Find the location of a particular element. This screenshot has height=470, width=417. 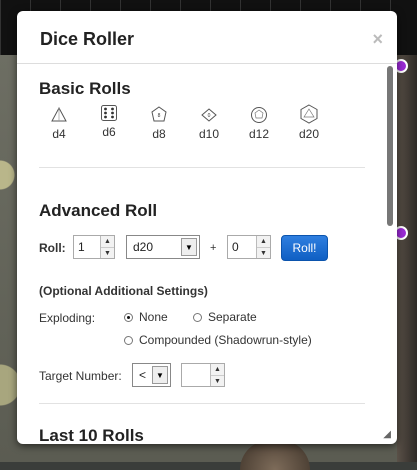

resize-handle-icon: ◢ is located at coordinates (387, 434).